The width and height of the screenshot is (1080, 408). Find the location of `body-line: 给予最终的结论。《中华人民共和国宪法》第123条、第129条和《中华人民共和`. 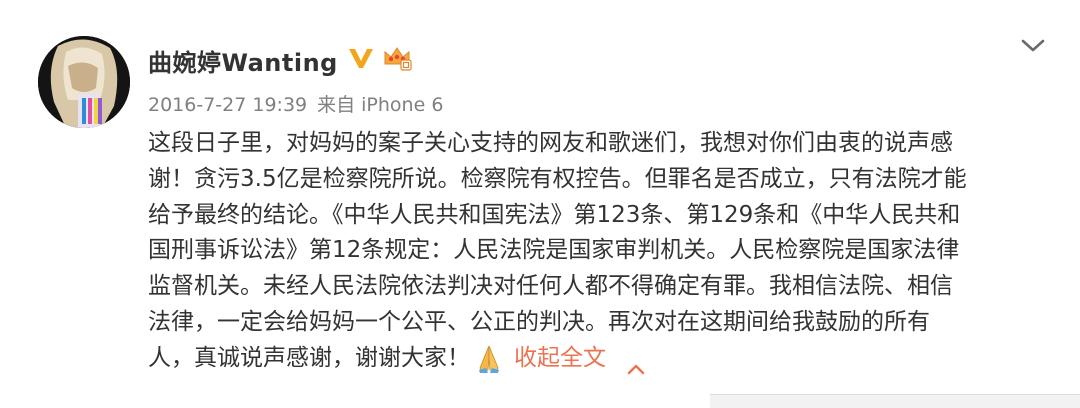

body-line: 给予最终的结论。《中华人民共和国宪法》第123条、第129条和《中华人民共和 is located at coordinates (554, 214).